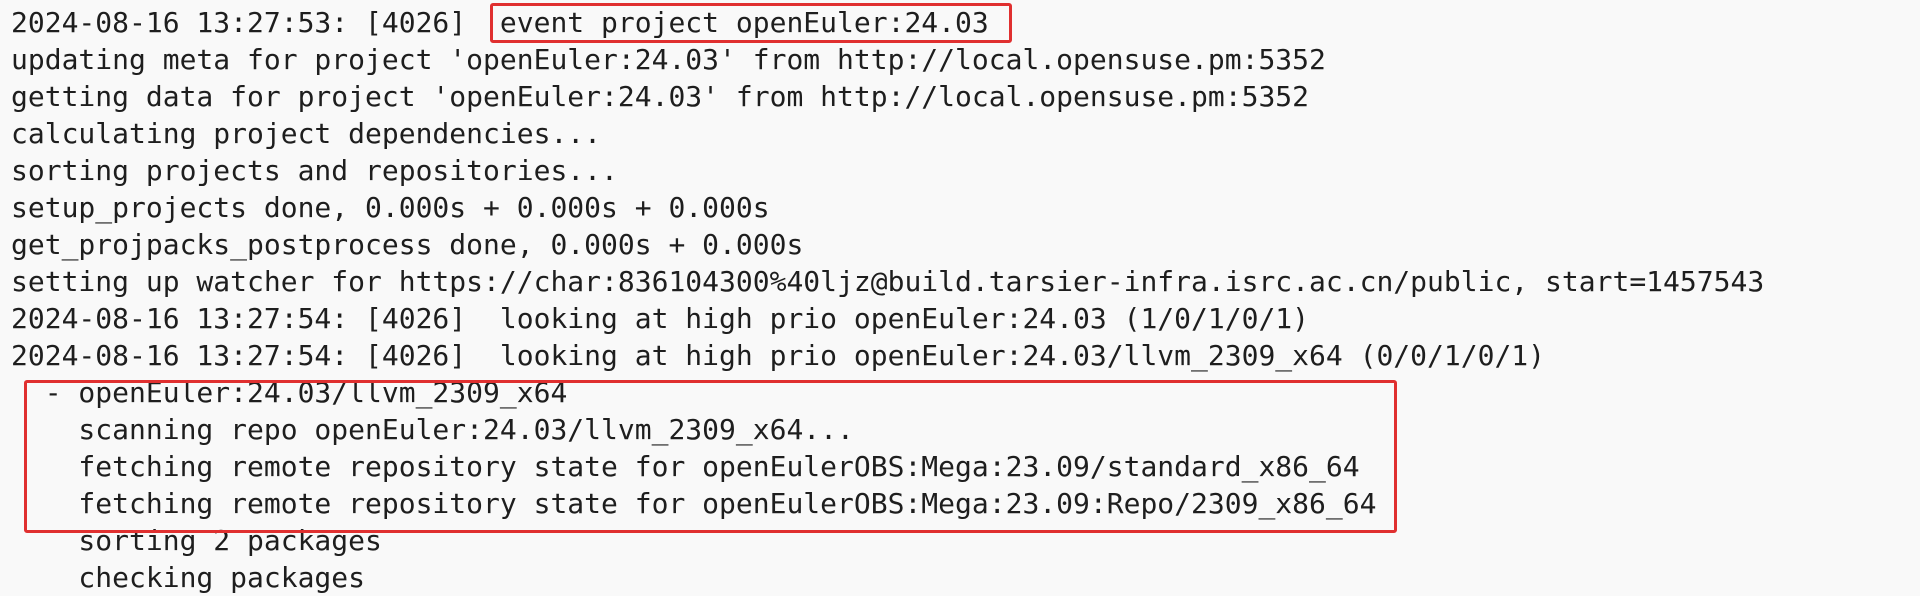  Describe the element at coordinates (188, 577) in the screenshot. I see `log-line: checking packages` at that location.